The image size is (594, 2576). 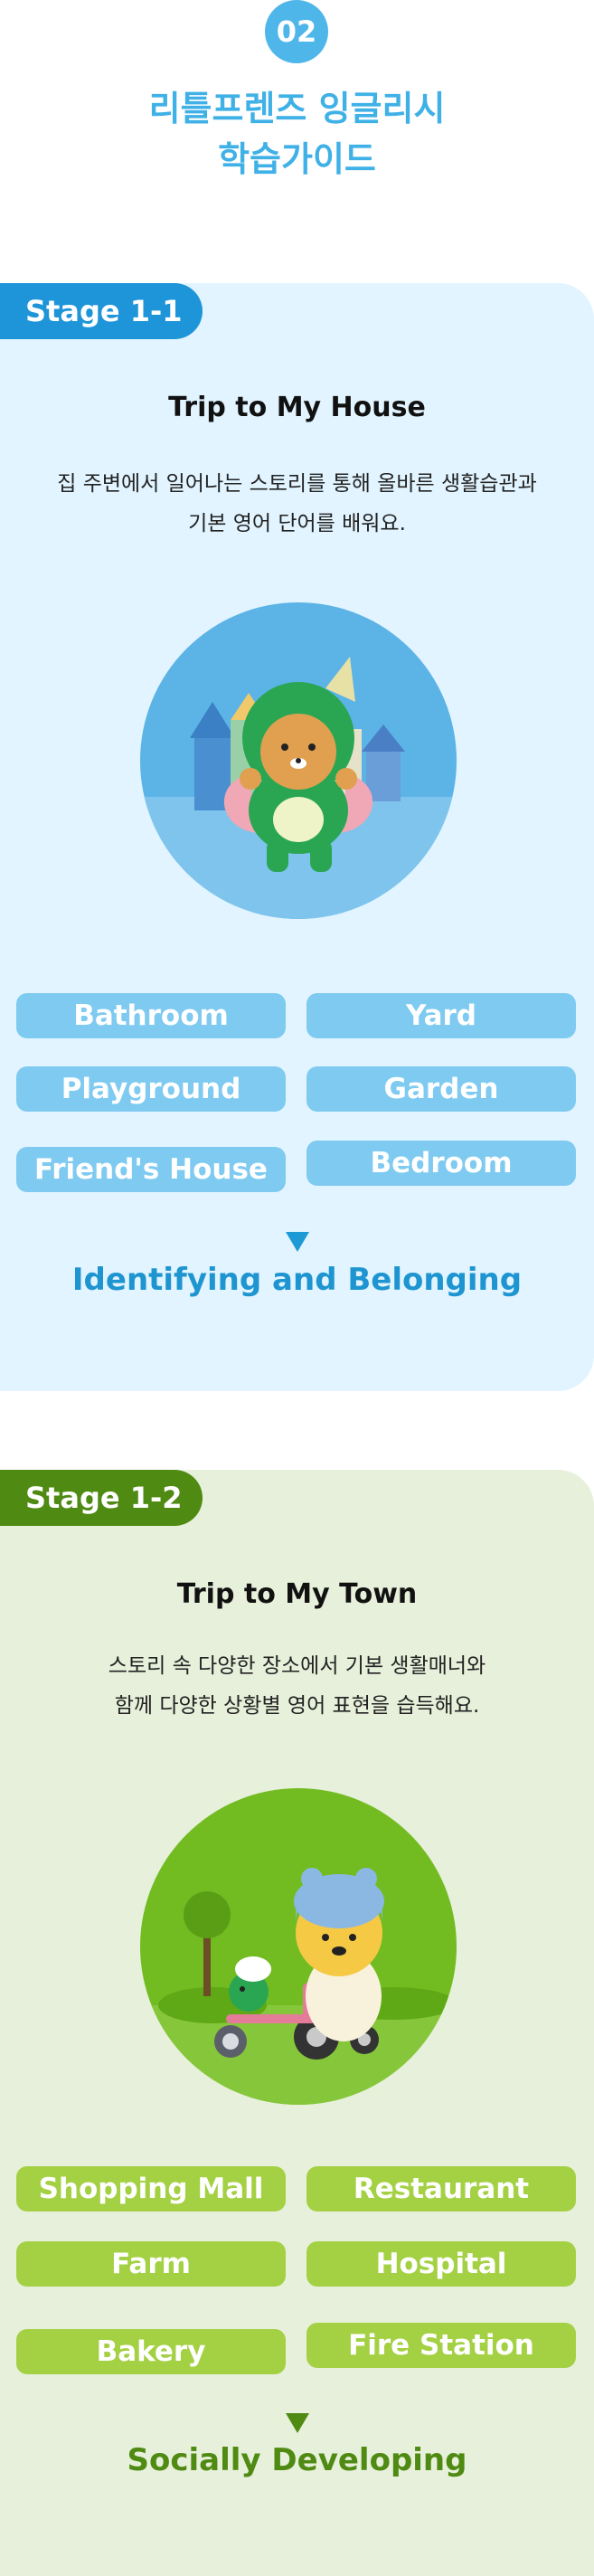 I want to click on word-pill: Yard, so click(x=441, y=1015).